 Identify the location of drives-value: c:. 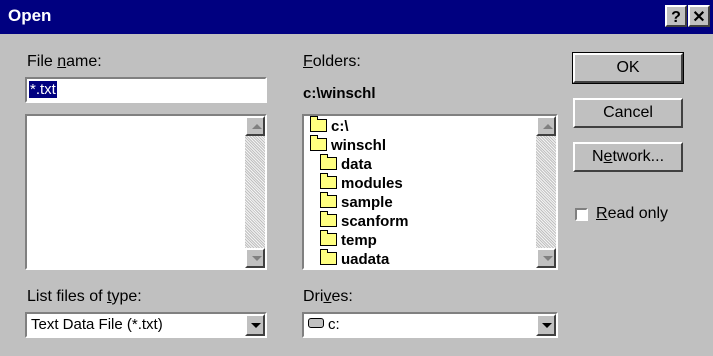
(334, 324).